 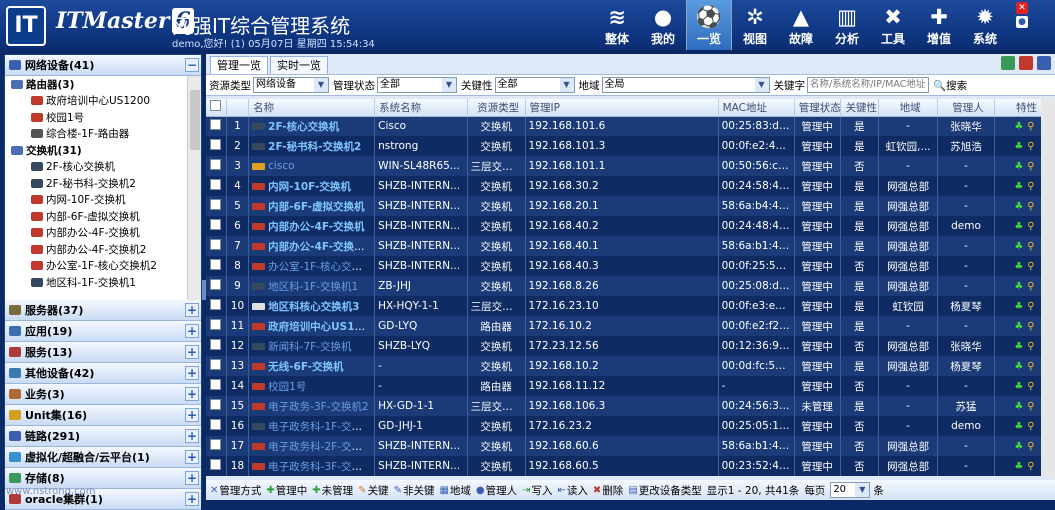 What do you see at coordinates (103, 415) in the screenshot?
I see `sidebar-section: Unit集(16) +` at bounding box center [103, 415].